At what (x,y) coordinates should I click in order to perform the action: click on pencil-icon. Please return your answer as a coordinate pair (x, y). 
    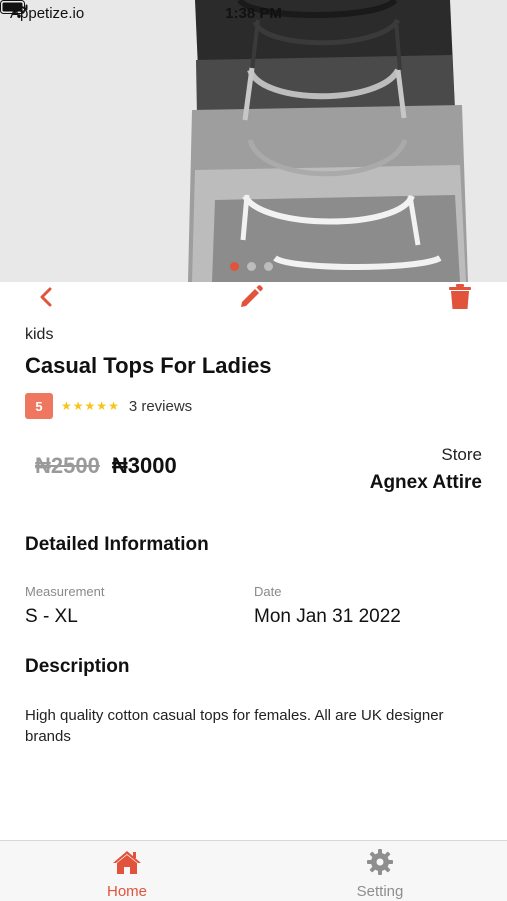
    Looking at the image, I should click on (252, 296).